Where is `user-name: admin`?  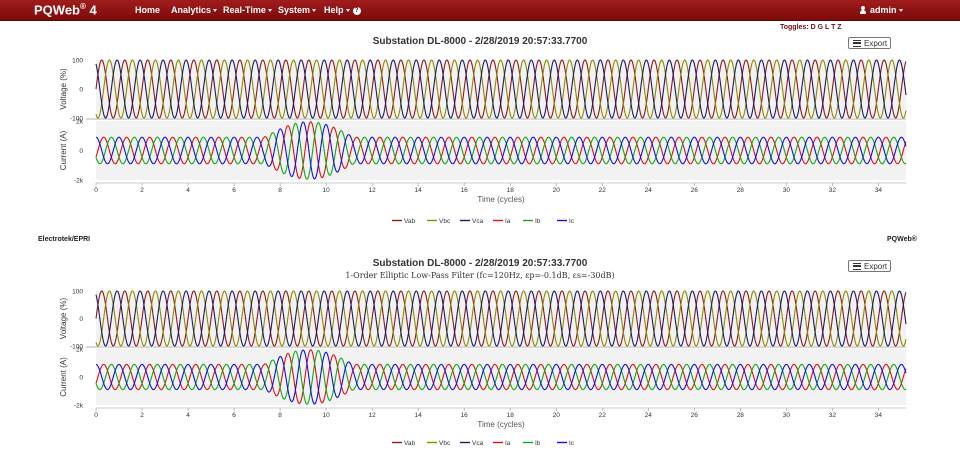
user-name: admin is located at coordinates (883, 10).